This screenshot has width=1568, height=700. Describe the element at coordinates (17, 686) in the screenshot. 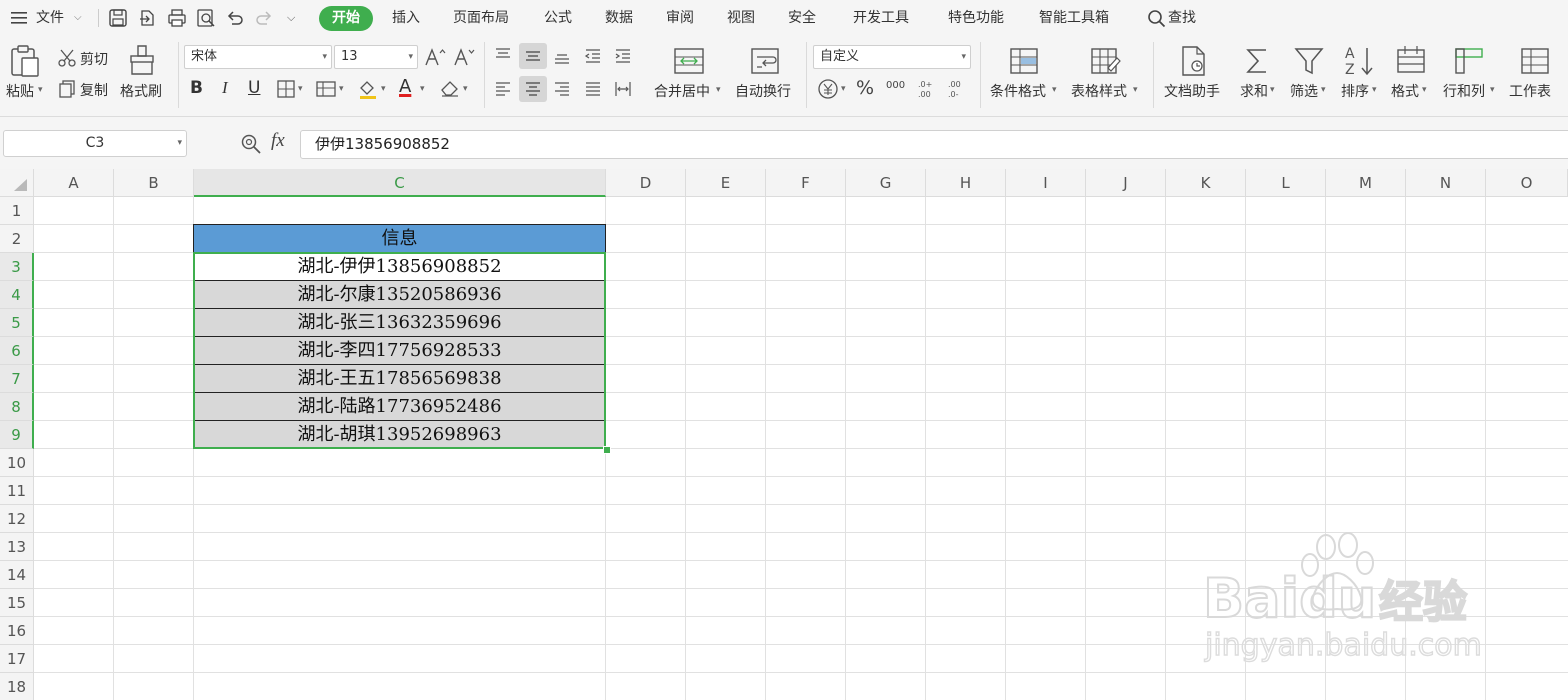

I see `row-header-18: 18` at that location.